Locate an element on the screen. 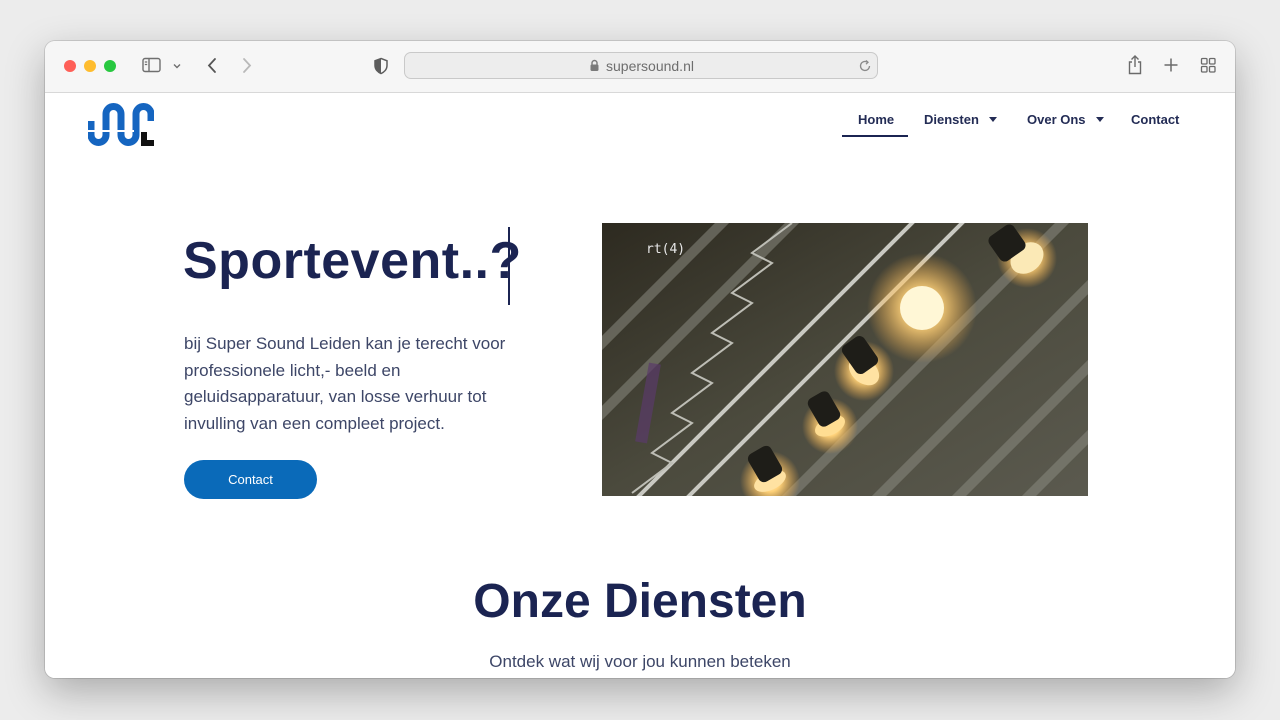  nav-over-ons-label: Over Ons is located at coordinates (1056, 119).